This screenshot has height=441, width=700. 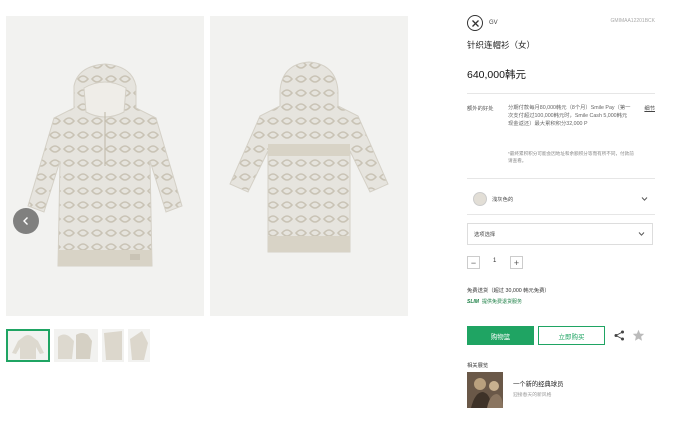 I want to click on brand-name: GV, so click(x=493, y=23).